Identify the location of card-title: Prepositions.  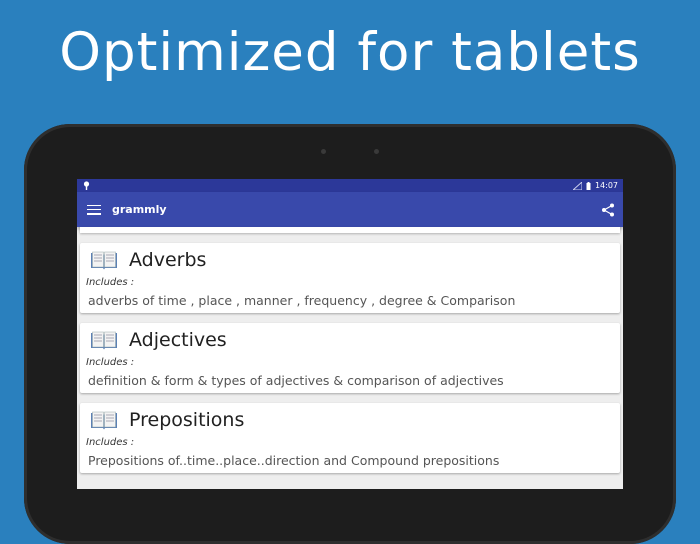
(187, 420).